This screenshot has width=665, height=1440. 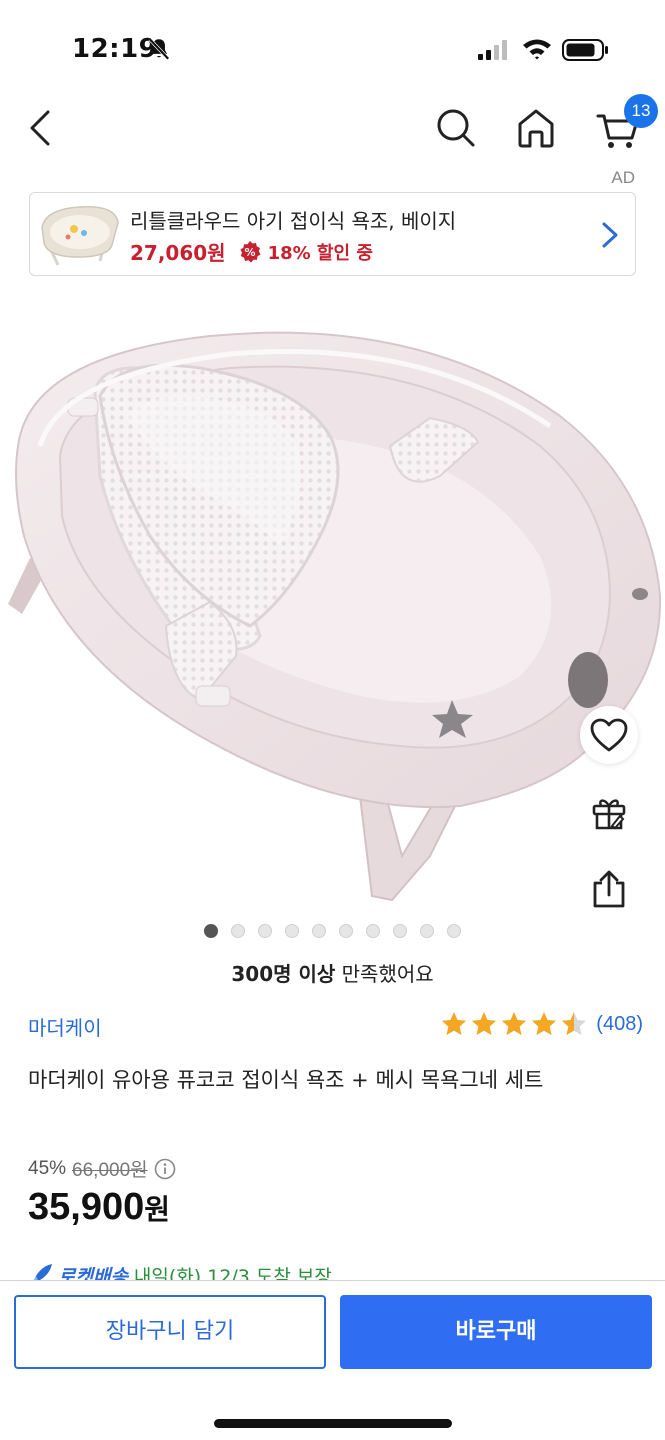 I want to click on gift-rocket-icon, so click(x=609, y=814).